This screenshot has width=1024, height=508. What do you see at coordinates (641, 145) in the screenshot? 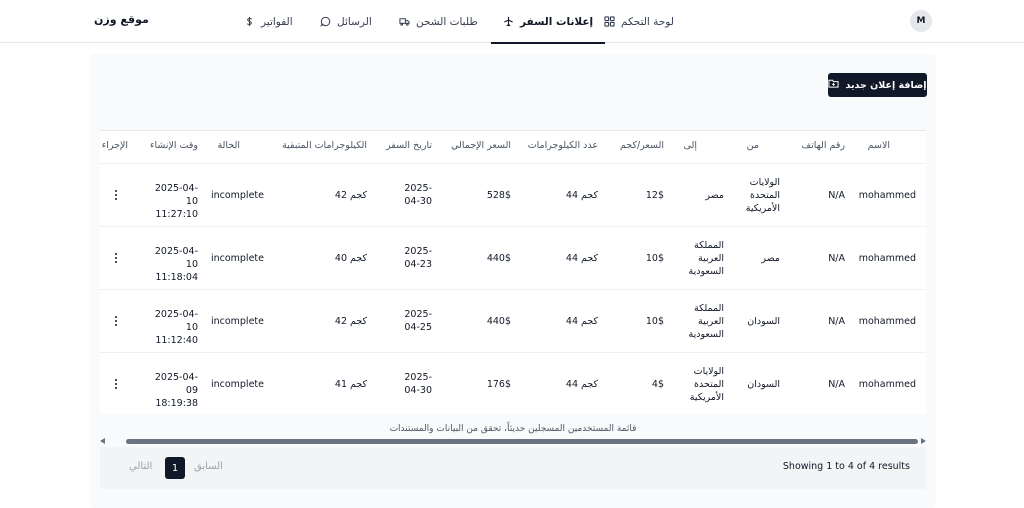
I see `th-price-per-kg: السعر/كجم` at bounding box center [641, 145].